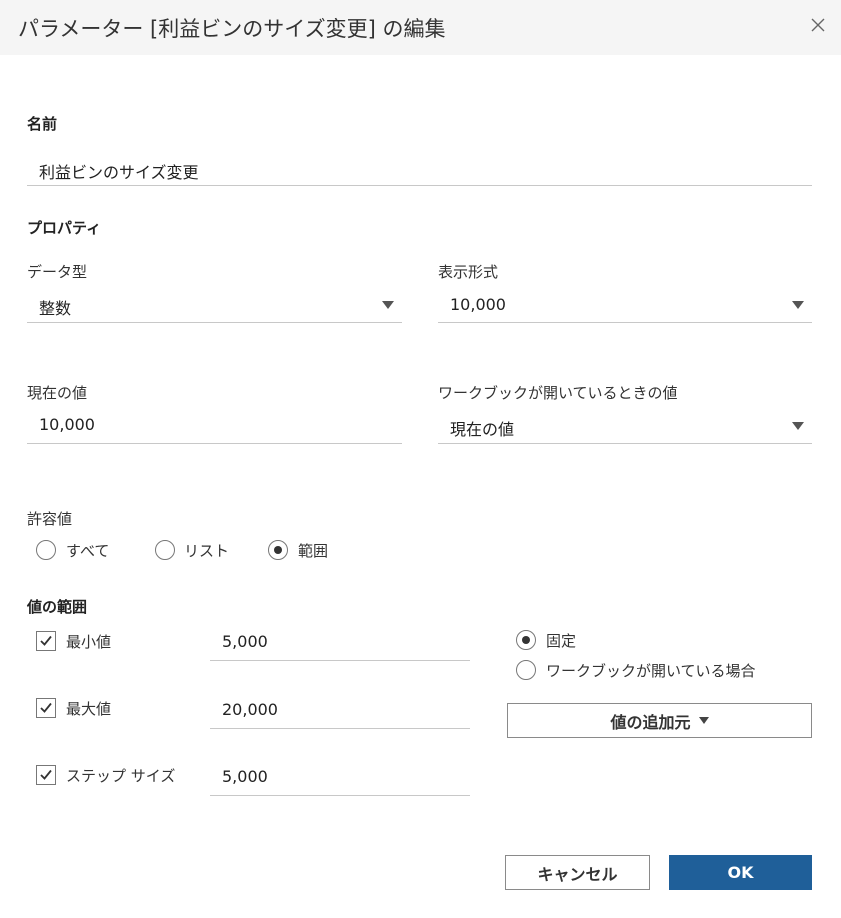  What do you see at coordinates (250, 709) in the screenshot?
I see `max-value: 20,000` at bounding box center [250, 709].